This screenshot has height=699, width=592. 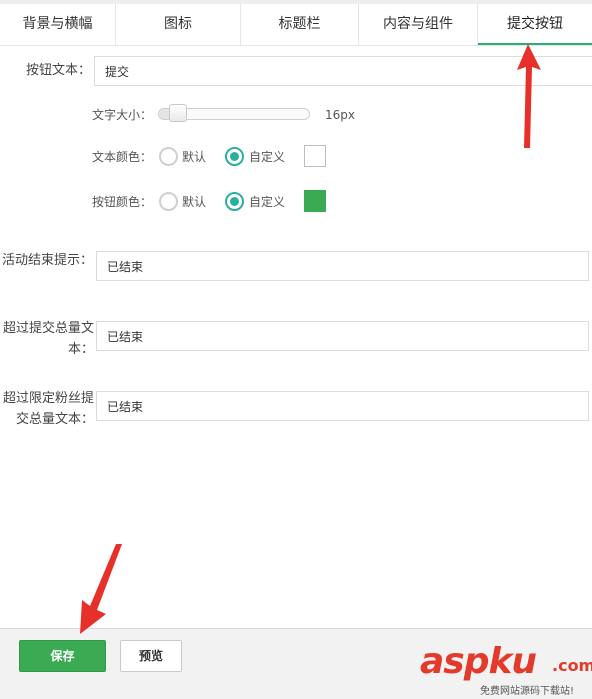 I want to click on tab-submit-button: 提交按钮, so click(x=535, y=24).